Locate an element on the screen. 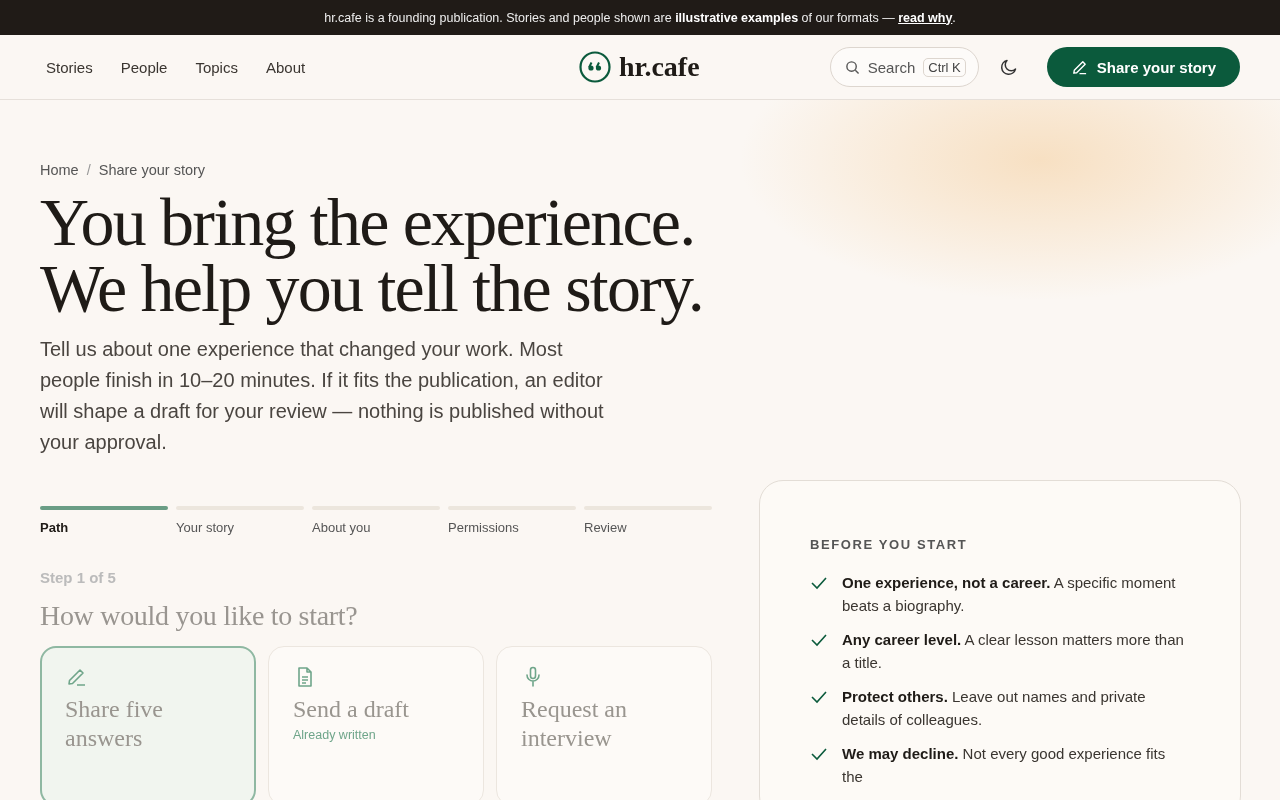 The height and width of the screenshot is (800, 1280). search-button: Search Ctrl K is located at coordinates (904, 67).